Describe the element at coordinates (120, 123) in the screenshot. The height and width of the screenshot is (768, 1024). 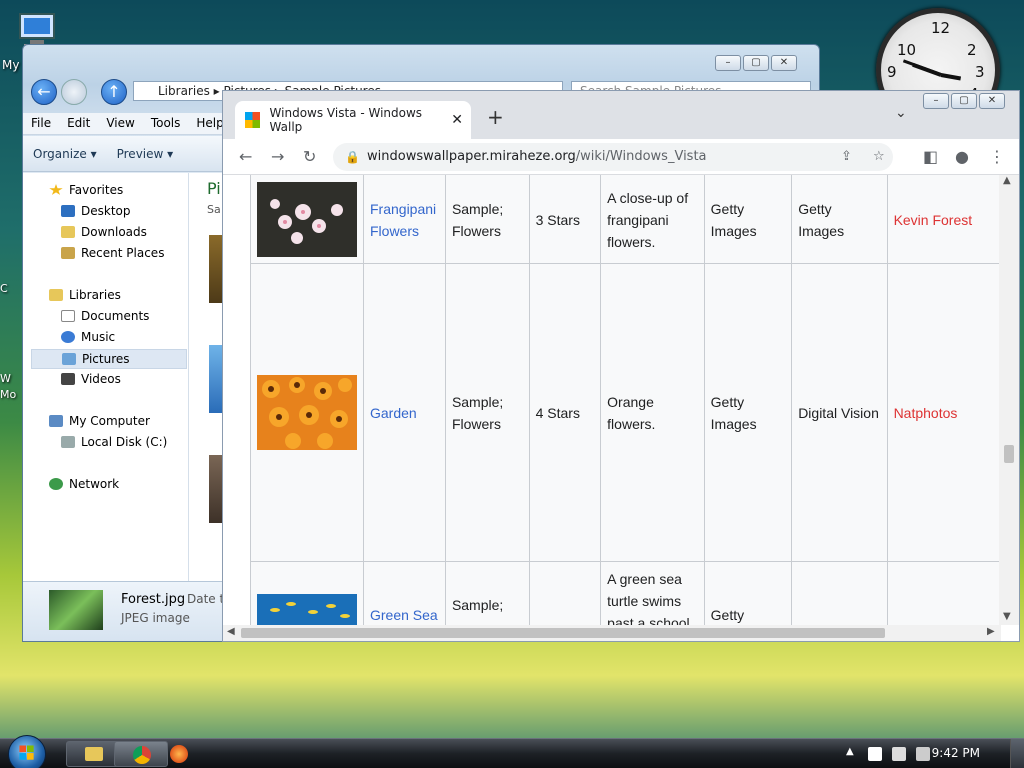
I see `menu-view: View` at that location.